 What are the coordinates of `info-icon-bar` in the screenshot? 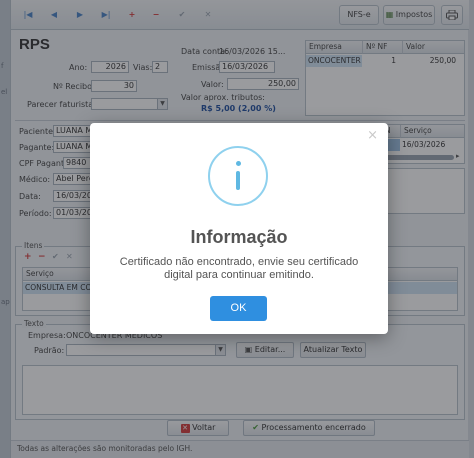 It's located at (238, 180).